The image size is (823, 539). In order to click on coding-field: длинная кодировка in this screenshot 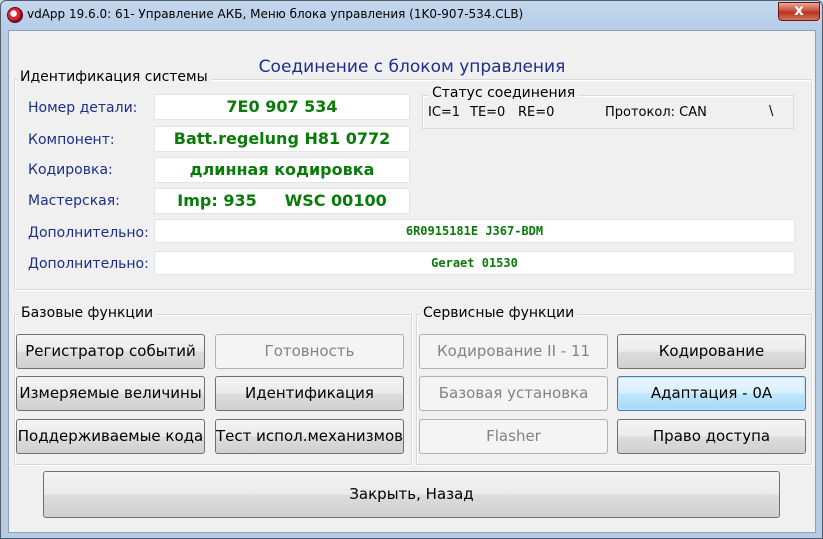, I will do `click(282, 170)`.